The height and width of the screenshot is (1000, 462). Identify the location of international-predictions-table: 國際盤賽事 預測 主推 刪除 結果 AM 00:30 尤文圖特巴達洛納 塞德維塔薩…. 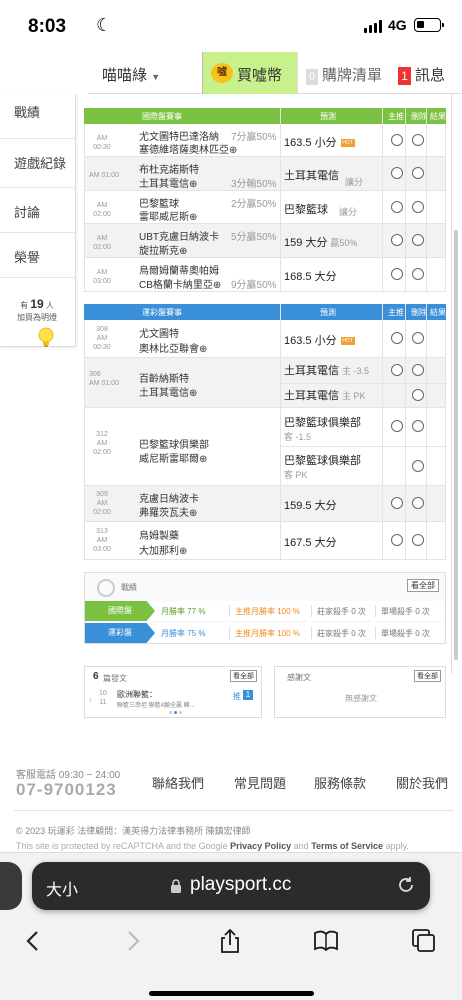
(265, 200).